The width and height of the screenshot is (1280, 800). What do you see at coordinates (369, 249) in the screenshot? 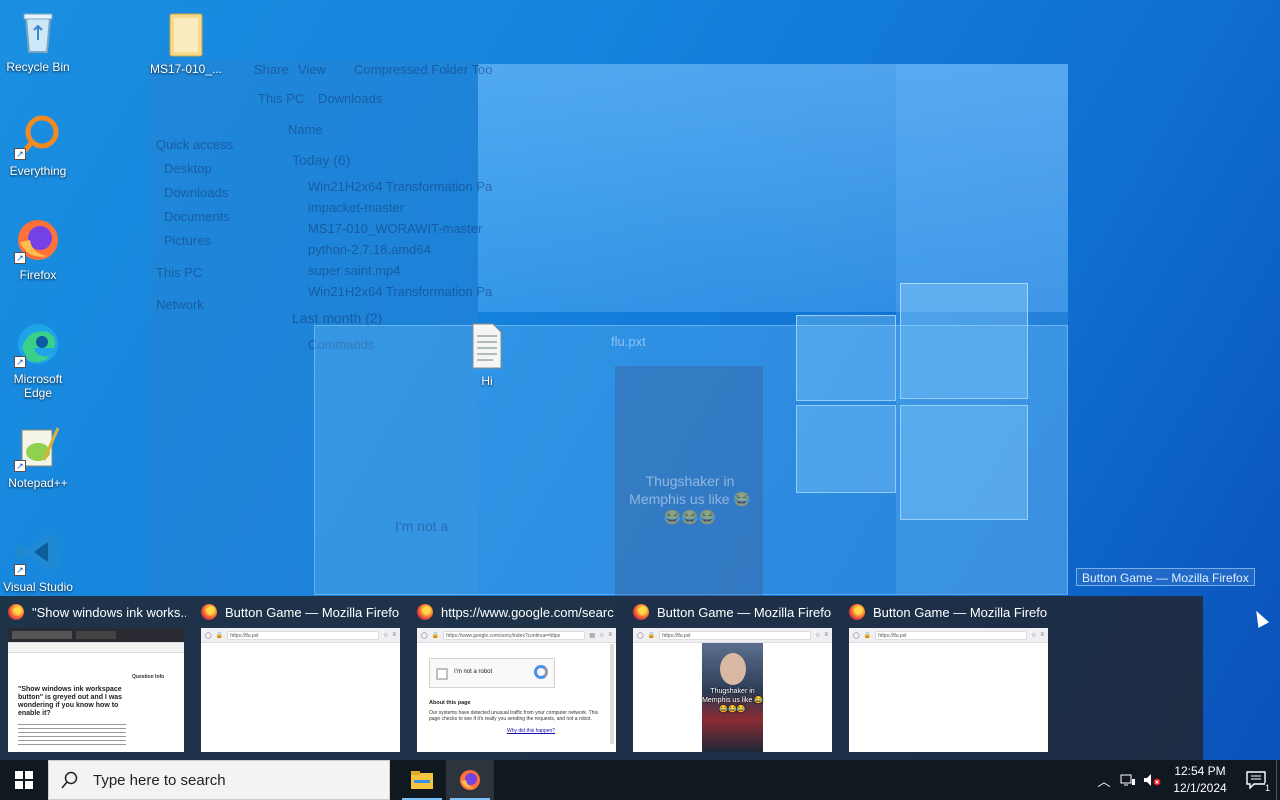
I see `ghost-file-row: python-2.7.18.amd64` at bounding box center [369, 249].